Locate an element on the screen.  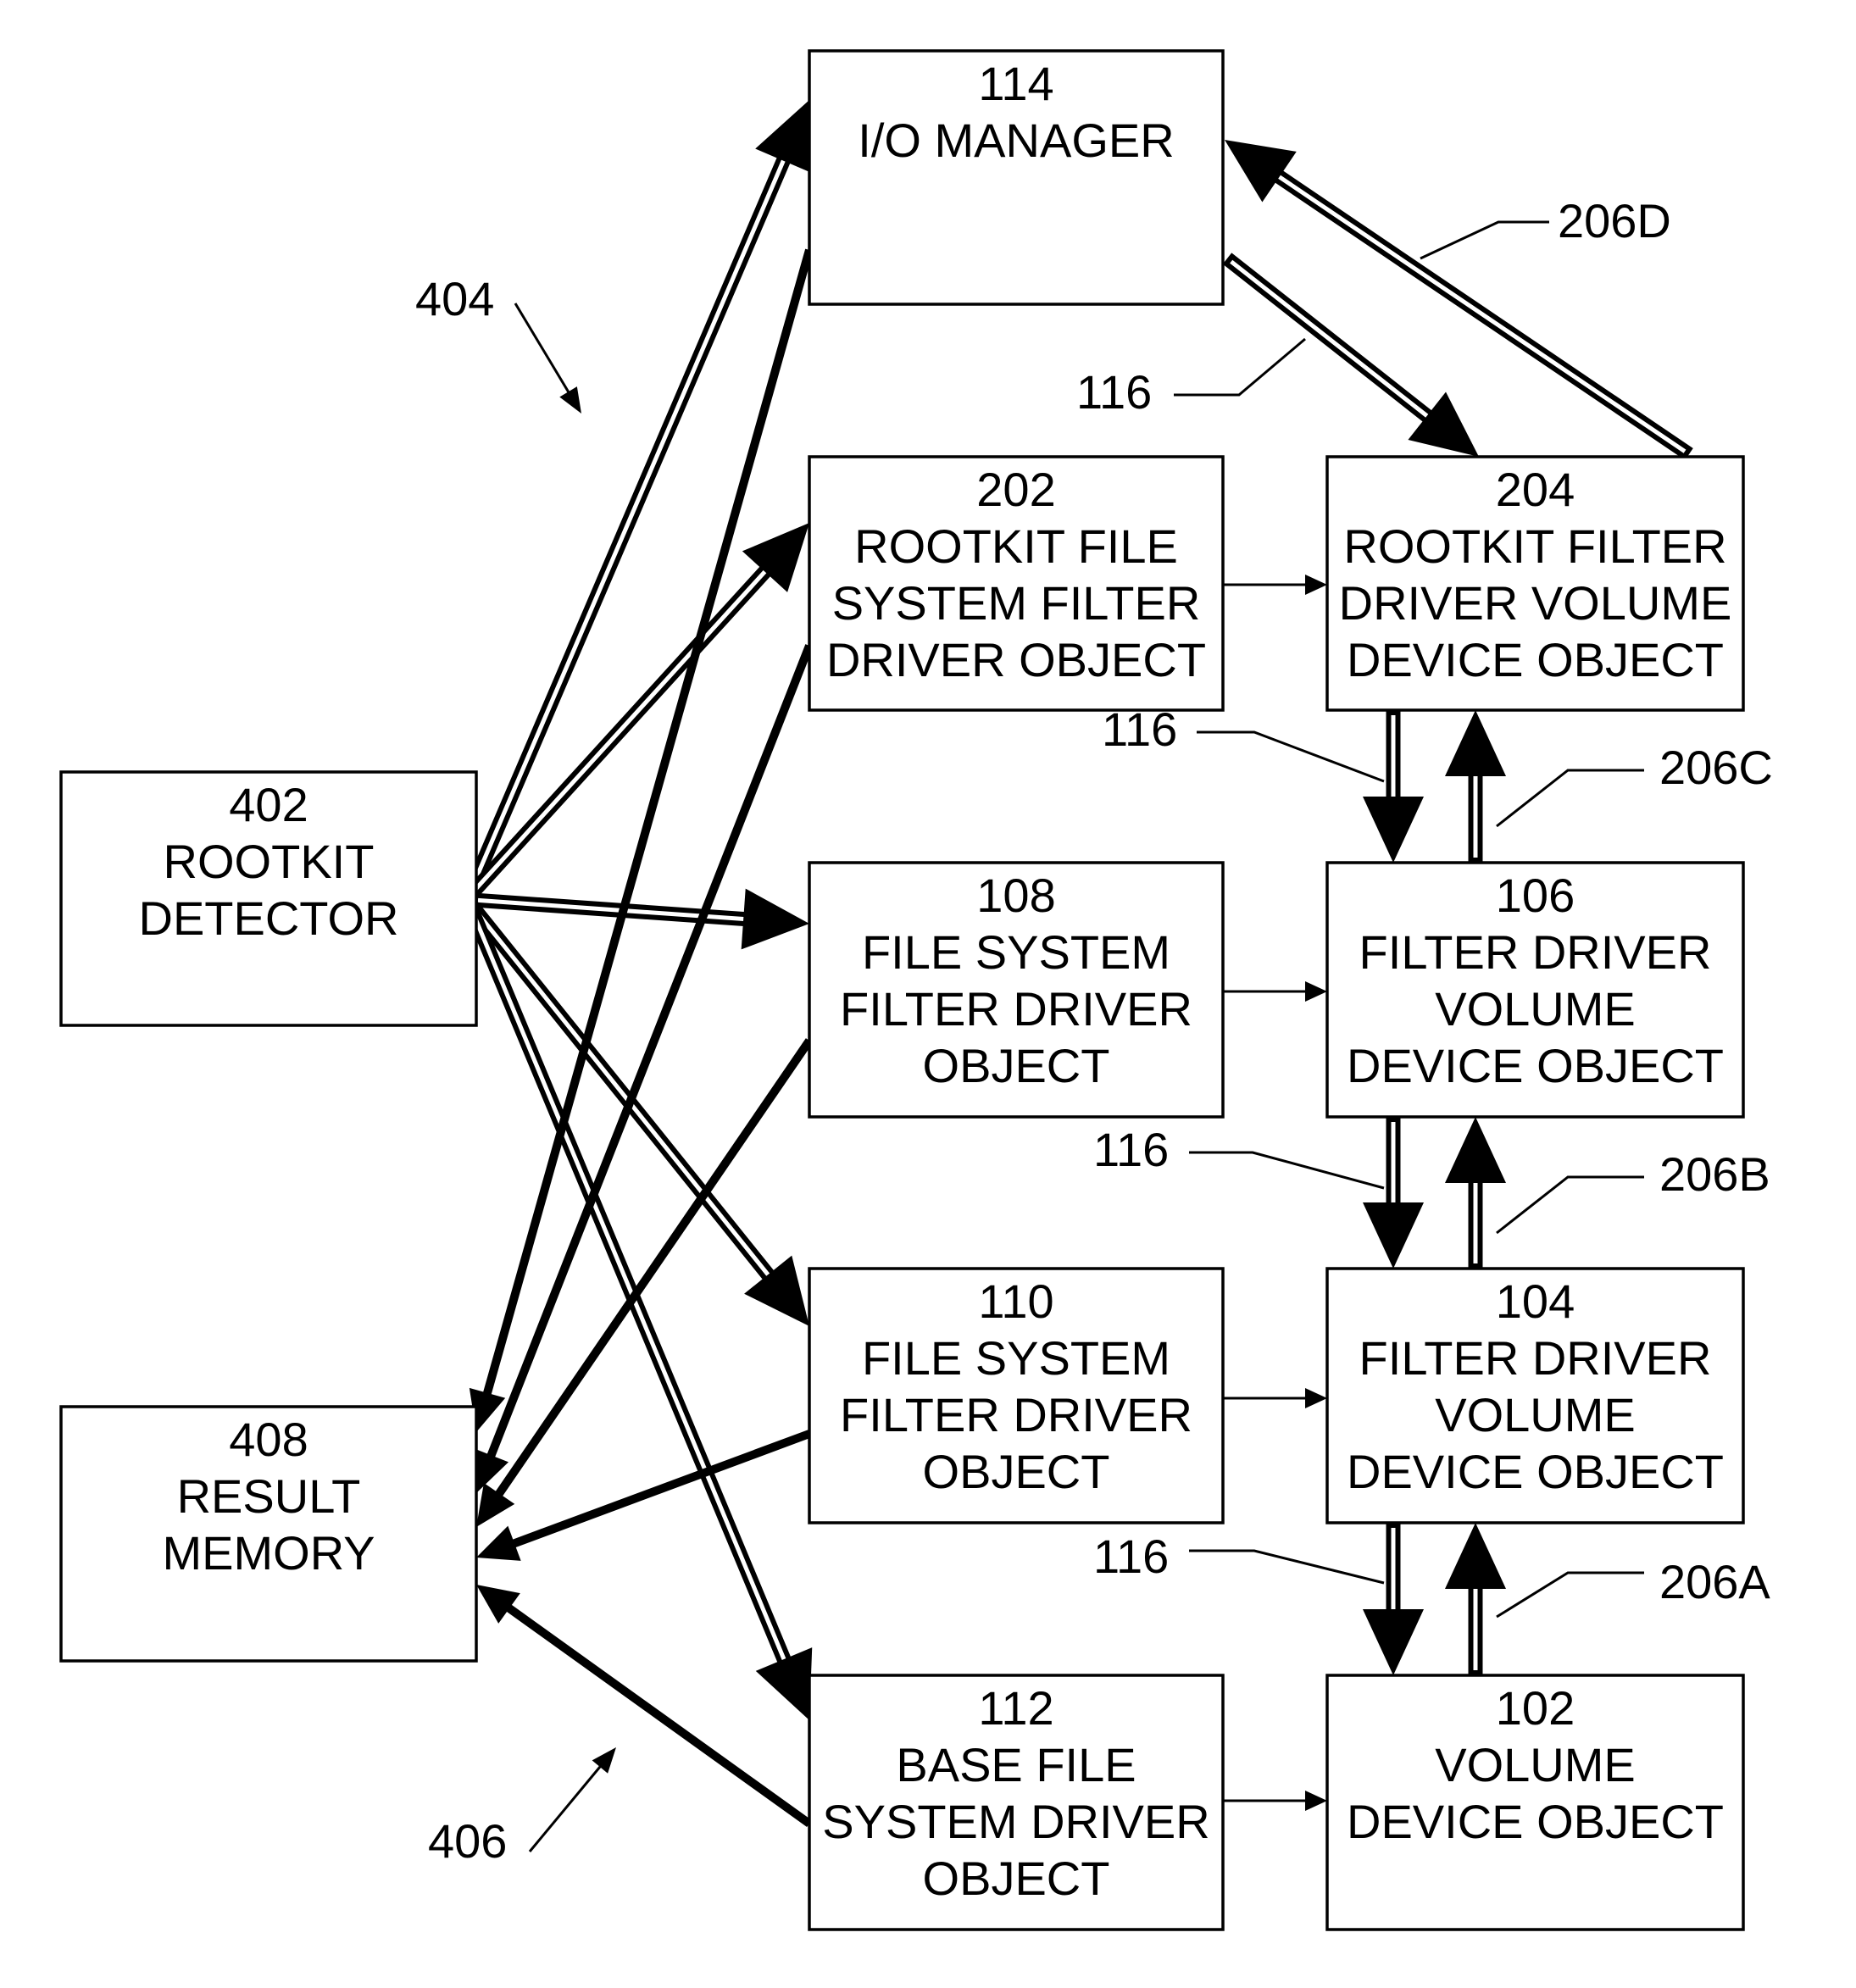
ref-206b-callout: 206B is located at coordinates (1633, 1191).